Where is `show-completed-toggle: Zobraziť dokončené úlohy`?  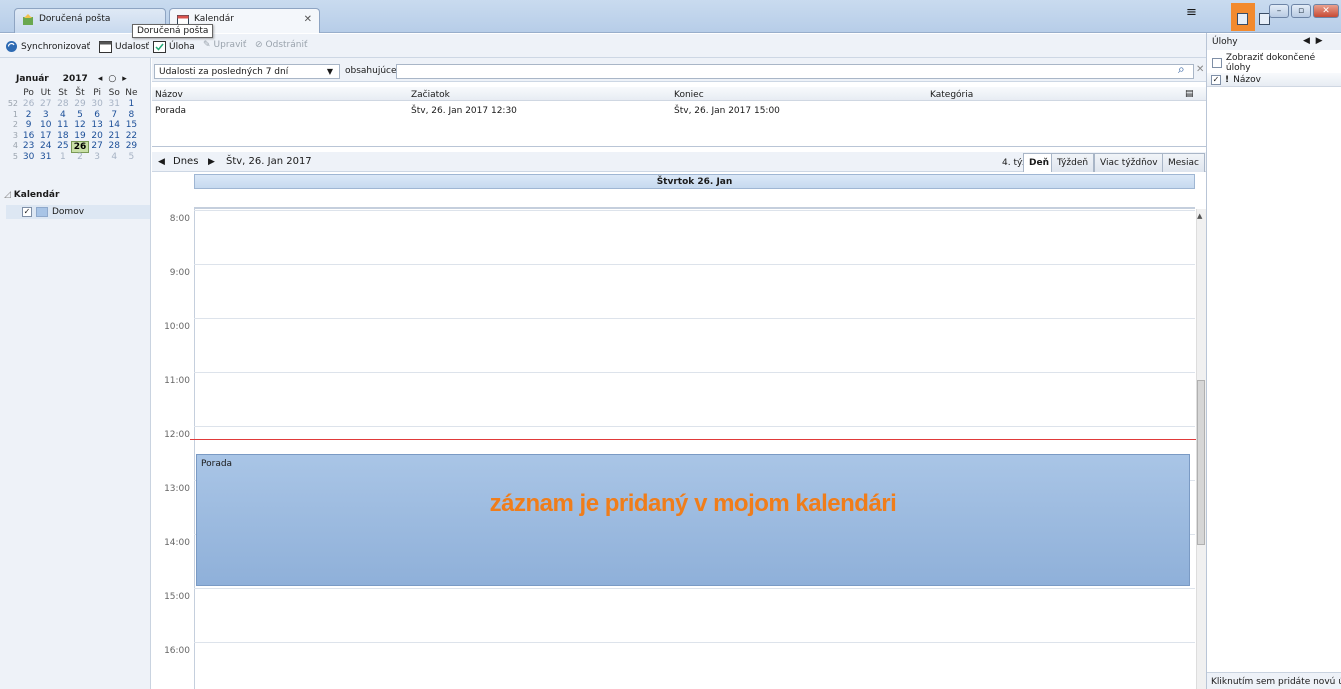 show-completed-toggle: Zobraziť dokončené úlohy is located at coordinates (1276, 63).